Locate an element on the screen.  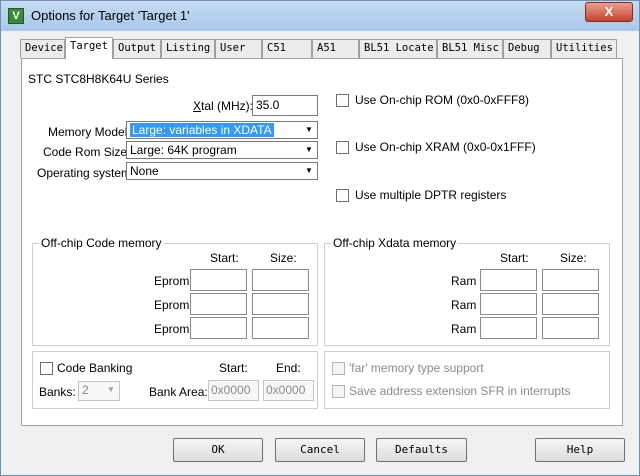
save-sfr-label: Save address extension SFR in interrupts is located at coordinates (460, 391).